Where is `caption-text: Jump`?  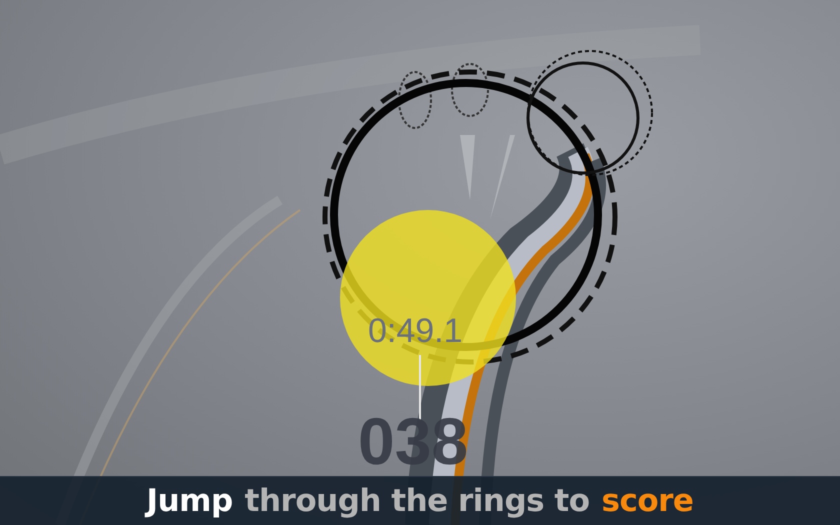 caption-text: Jump is located at coordinates (189, 501).